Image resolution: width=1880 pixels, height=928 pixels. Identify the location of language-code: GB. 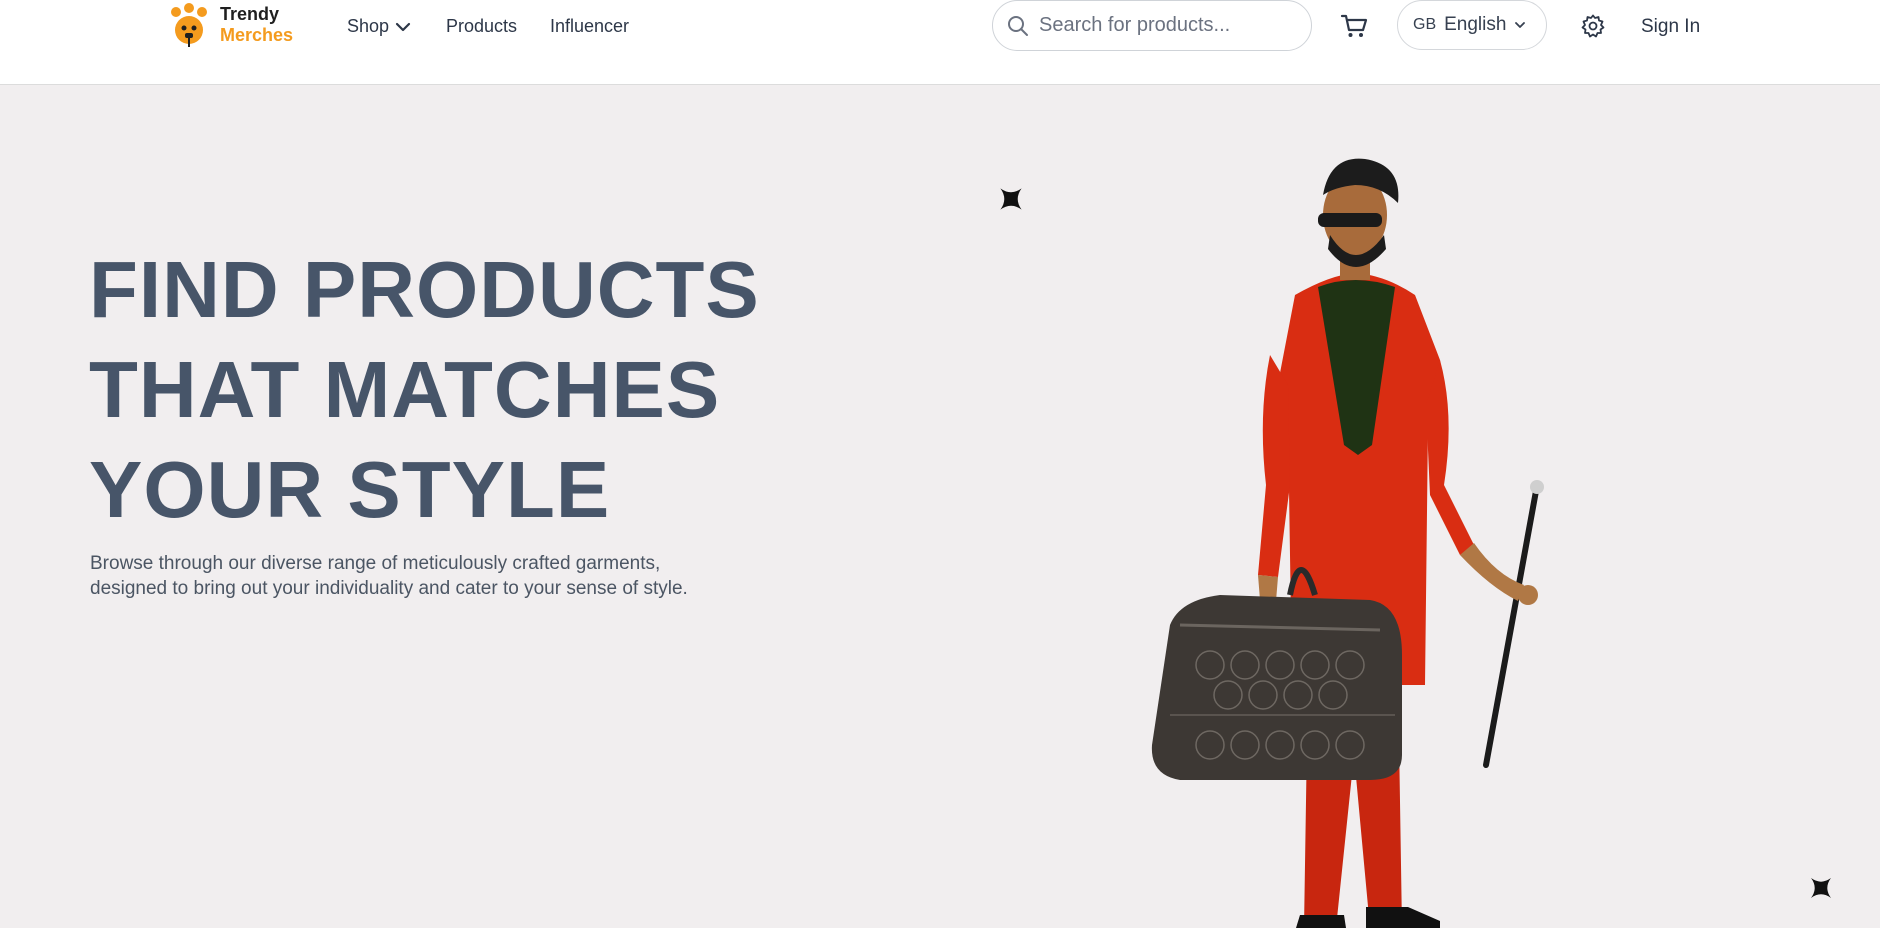
(1425, 24).